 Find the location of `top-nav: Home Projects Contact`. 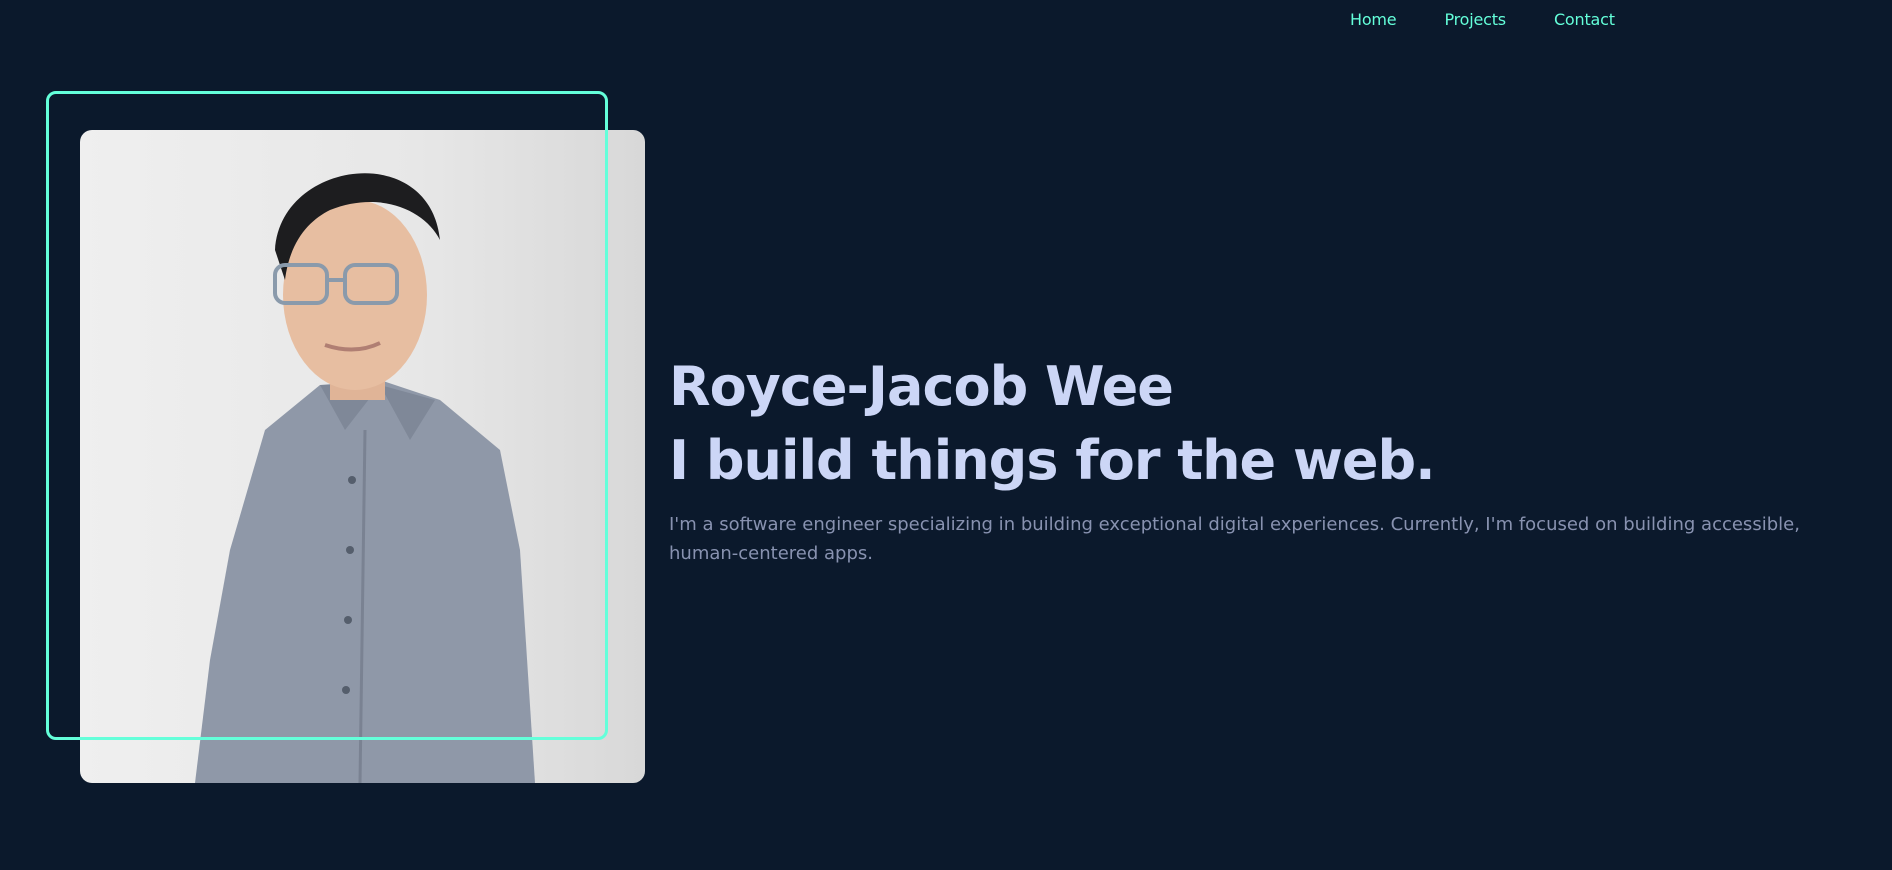

top-nav: Home Projects Contact is located at coordinates (1482, 19).